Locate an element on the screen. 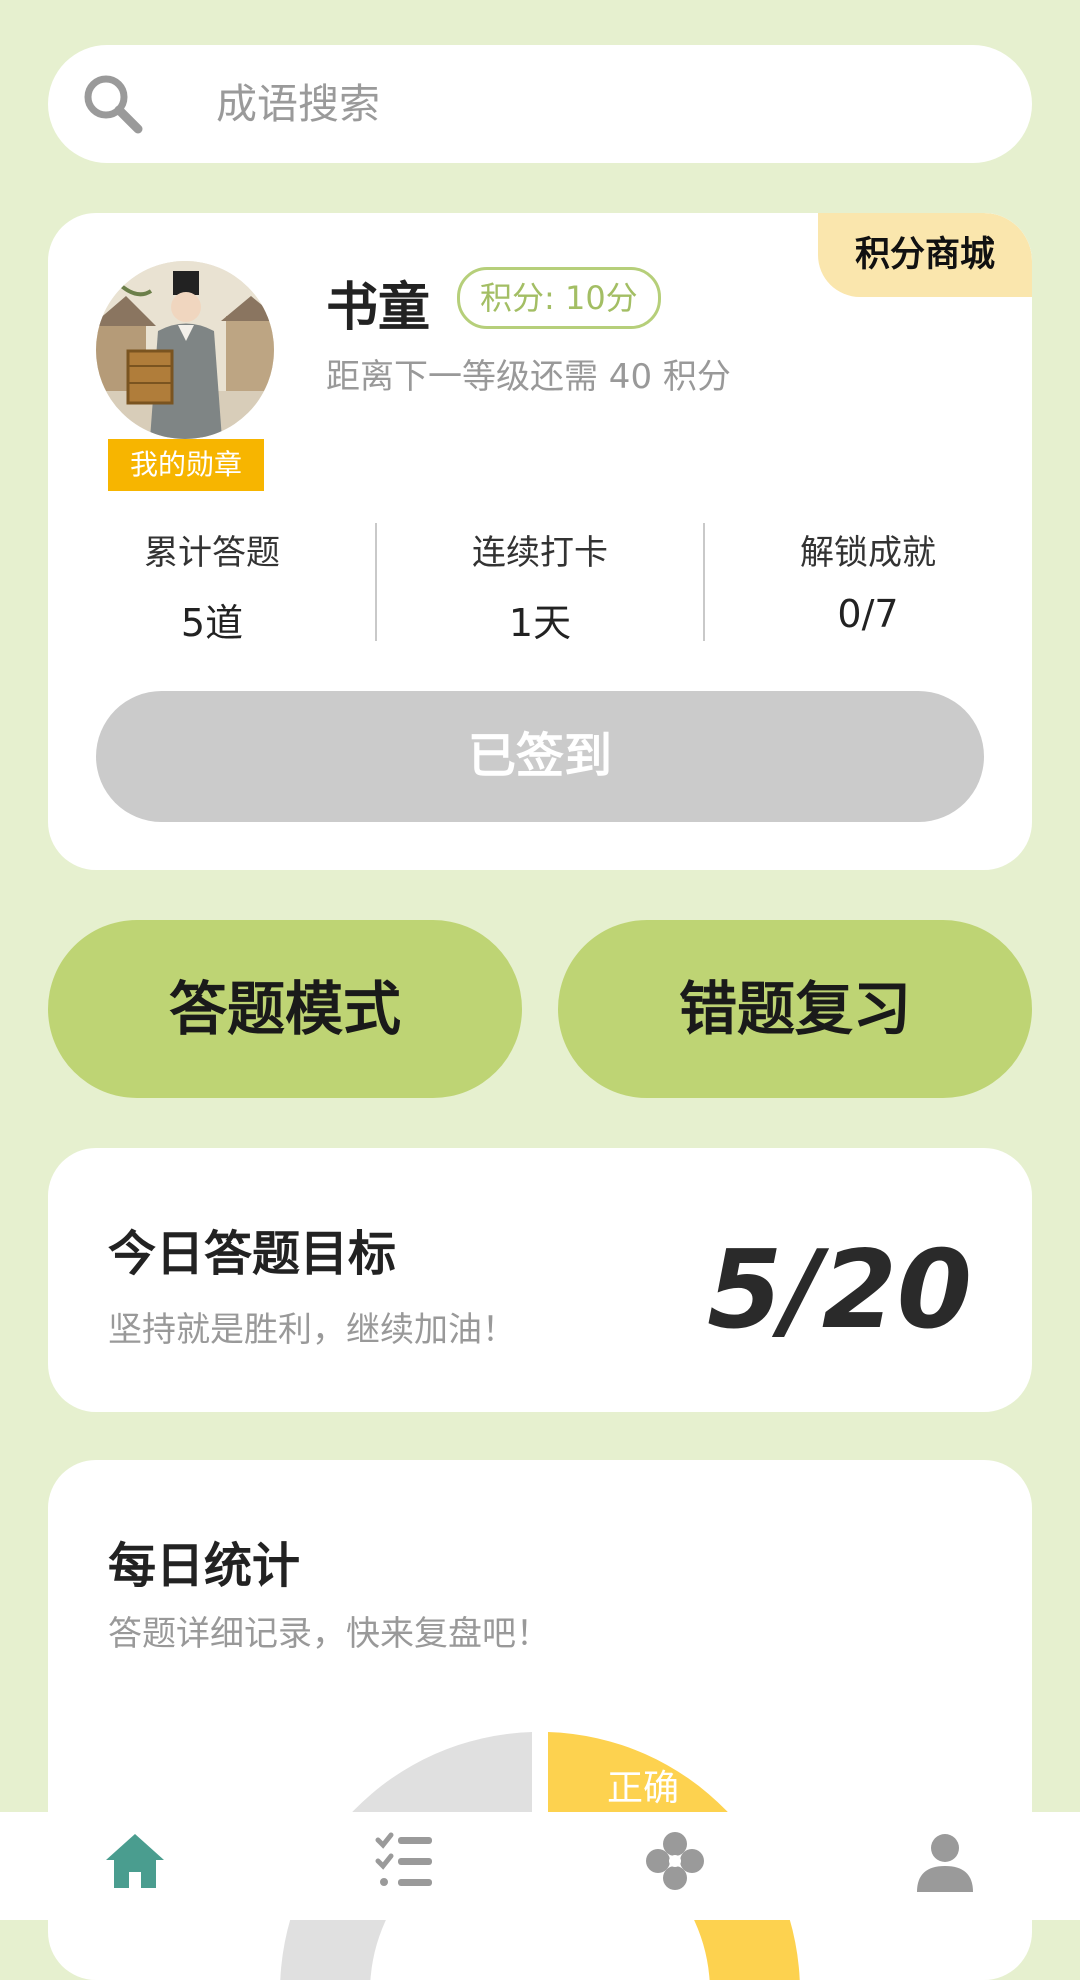 This screenshot has width=1080, height=1980. stats-row: 累计答题 5道 连续打卡 1天 解锁成就 0/7 is located at coordinates (540, 579).